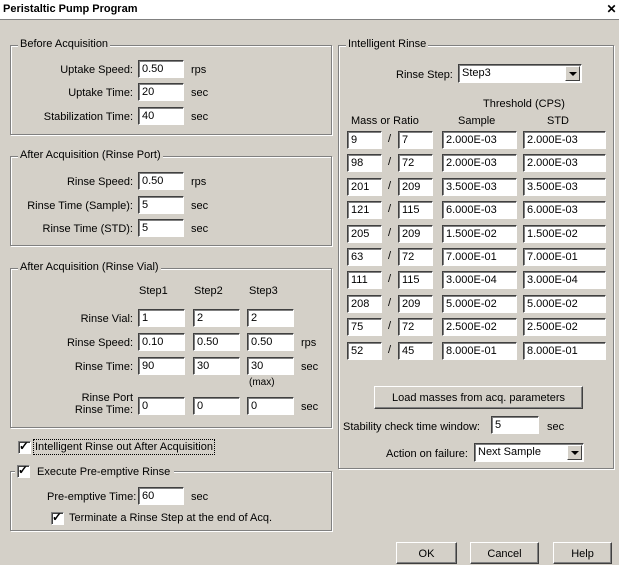 This screenshot has width=619, height=565. I want to click on intelligent-rinse-checkbox: ✓, so click(24, 446).